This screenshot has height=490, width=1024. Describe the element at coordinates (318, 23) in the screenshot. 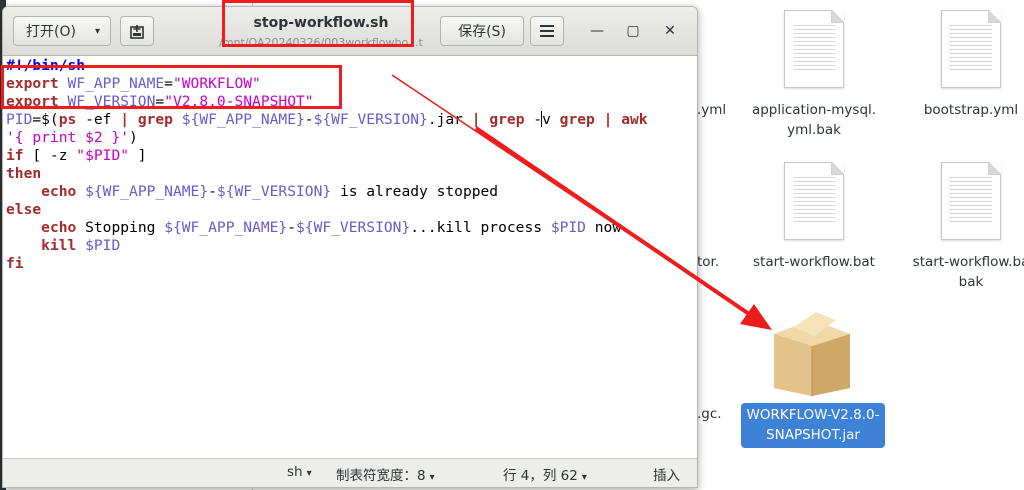

I see `title-highlight-box` at that location.